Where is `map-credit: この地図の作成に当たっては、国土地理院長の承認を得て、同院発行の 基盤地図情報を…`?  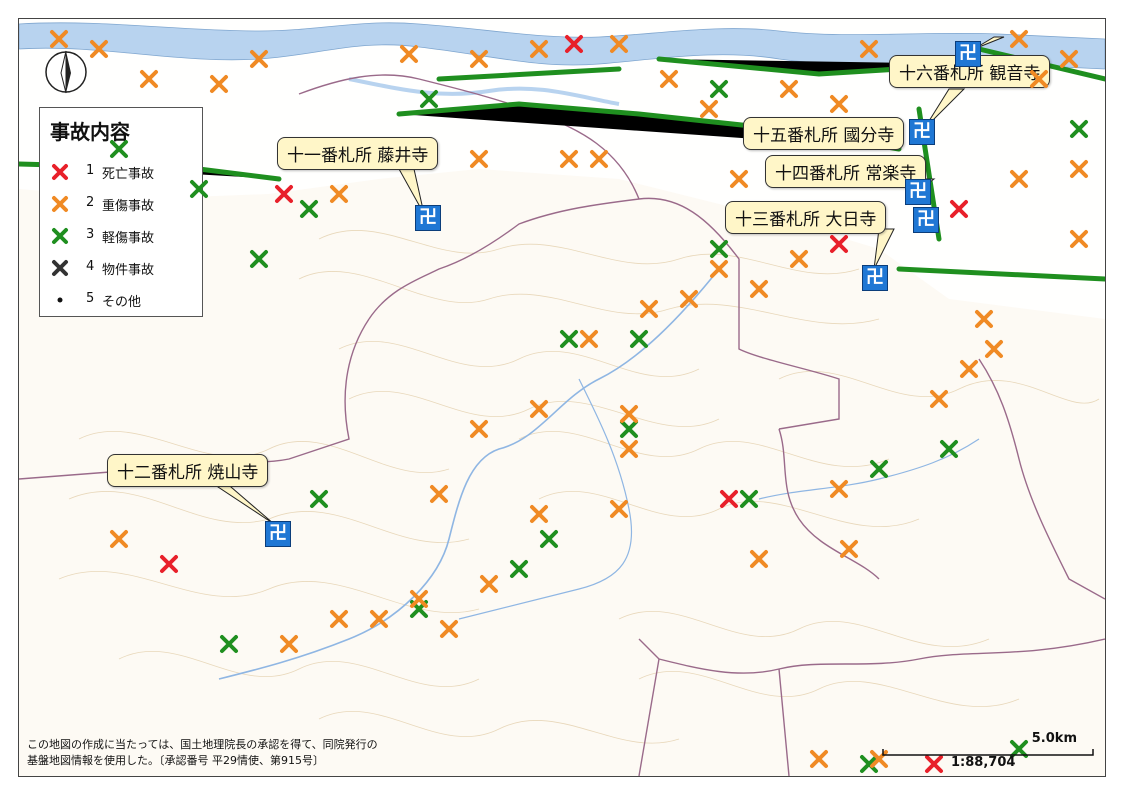 map-credit: この地図の作成に当たっては、国土地理院長の承認を得て、同院発行の 基盤地図情報を… is located at coordinates (202, 752).